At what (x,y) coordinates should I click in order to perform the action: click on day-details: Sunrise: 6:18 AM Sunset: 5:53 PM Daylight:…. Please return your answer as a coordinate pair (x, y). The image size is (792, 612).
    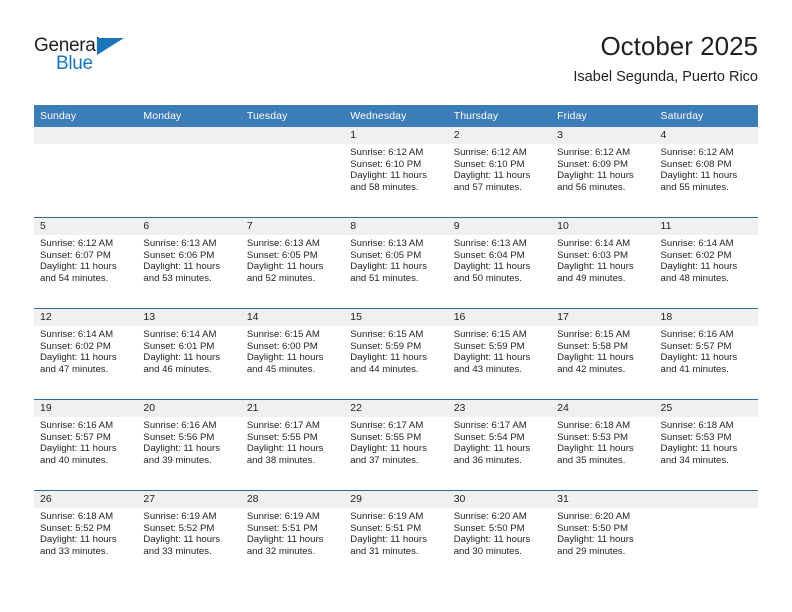
    Looking at the image, I should click on (602, 441).